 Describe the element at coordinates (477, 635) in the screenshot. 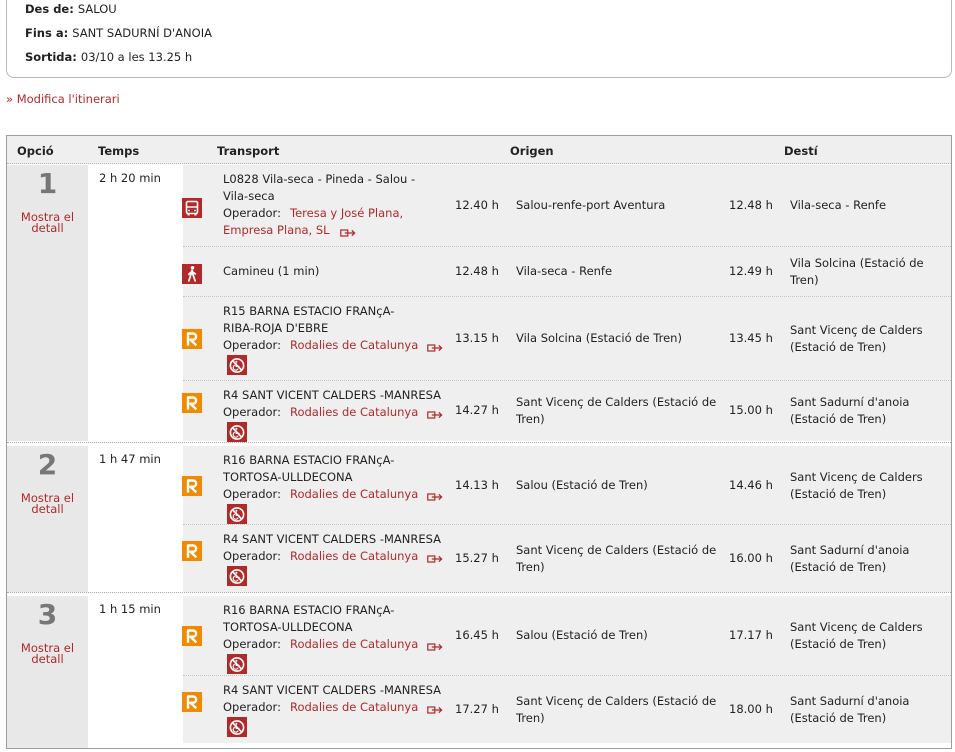

I see `departure-time: 16.45 h` at that location.